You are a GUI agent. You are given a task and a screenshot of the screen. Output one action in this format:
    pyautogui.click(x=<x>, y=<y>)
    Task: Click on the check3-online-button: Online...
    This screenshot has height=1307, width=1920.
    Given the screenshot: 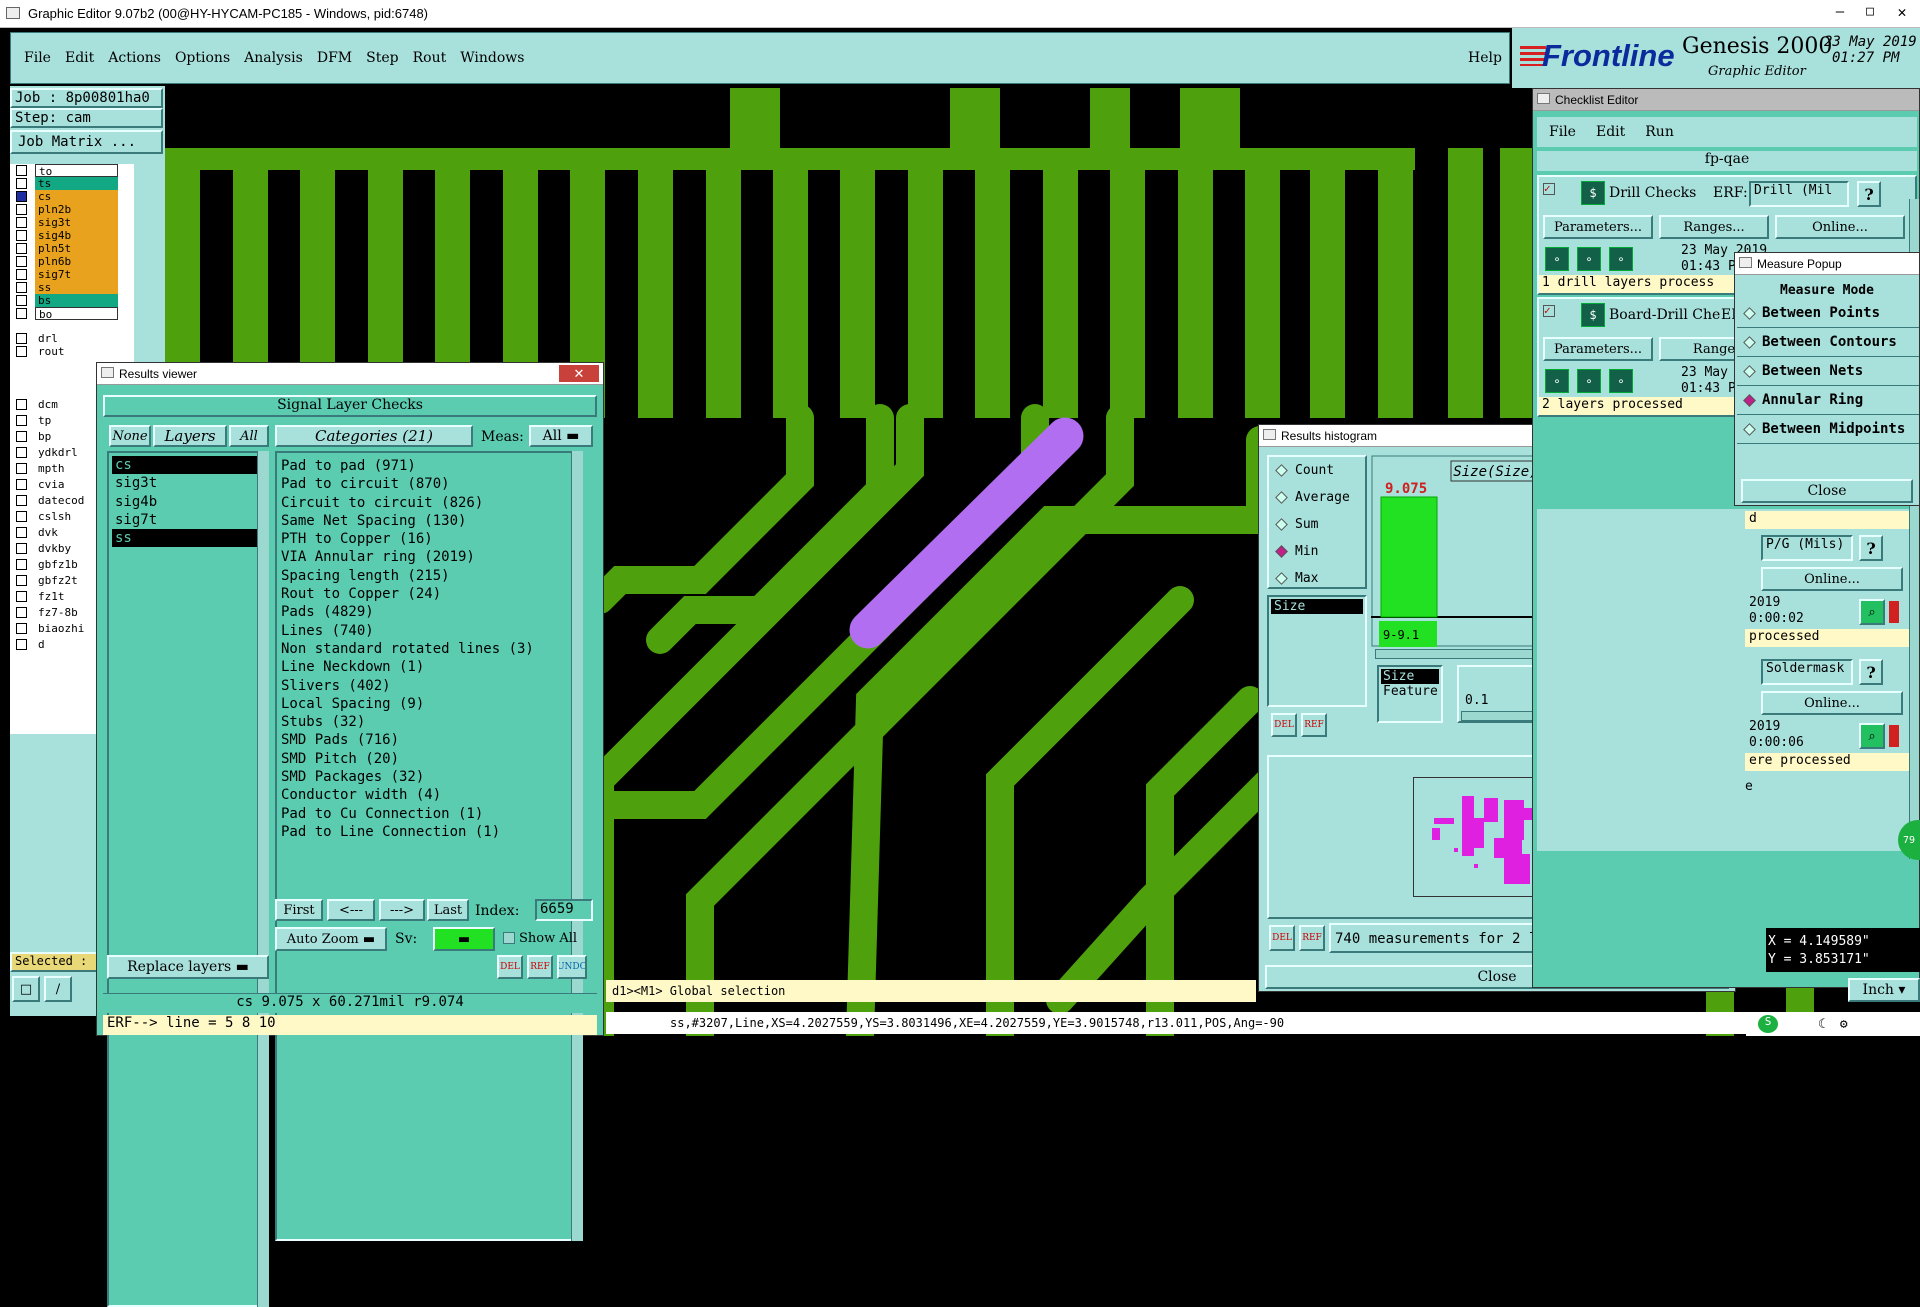 What is the action you would take?
    pyautogui.click(x=1832, y=579)
    